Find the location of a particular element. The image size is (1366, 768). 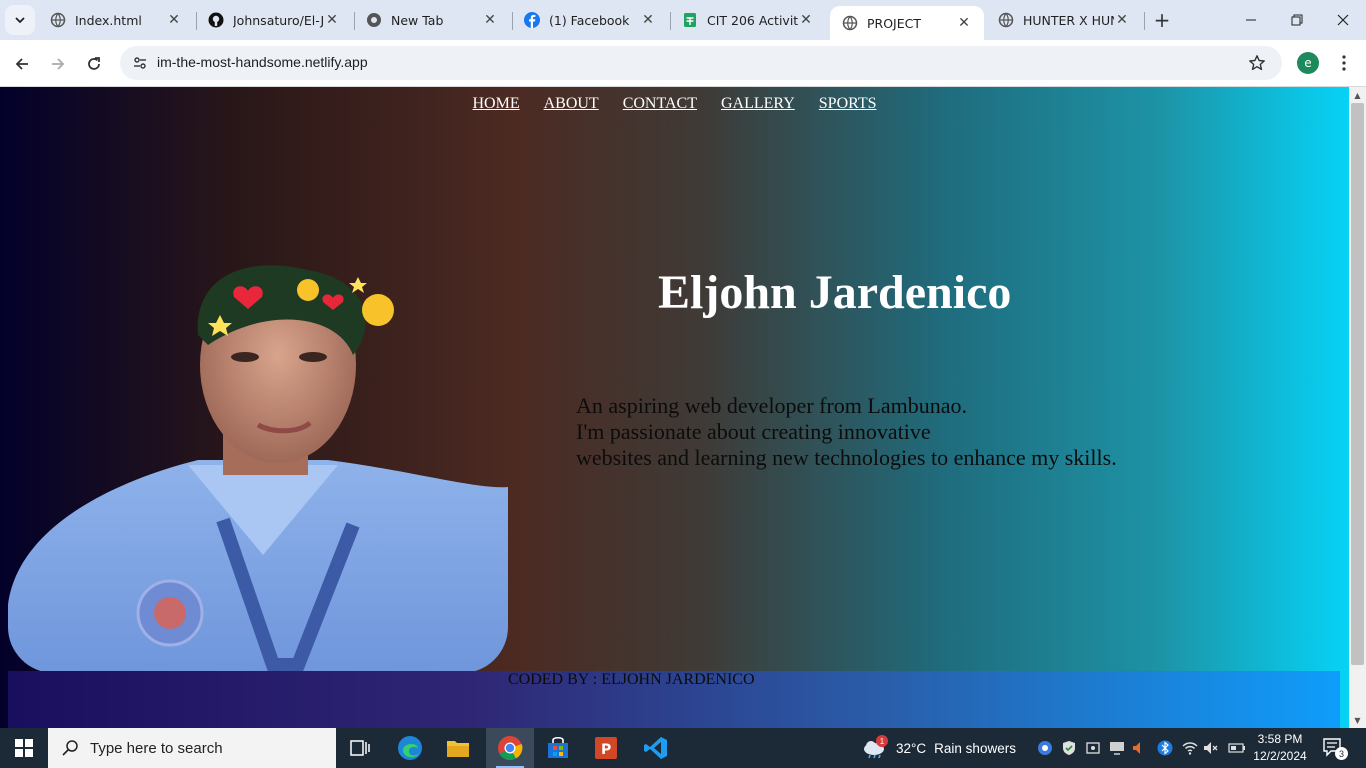

nav-link-gallery: GALLERY is located at coordinates (758, 103).